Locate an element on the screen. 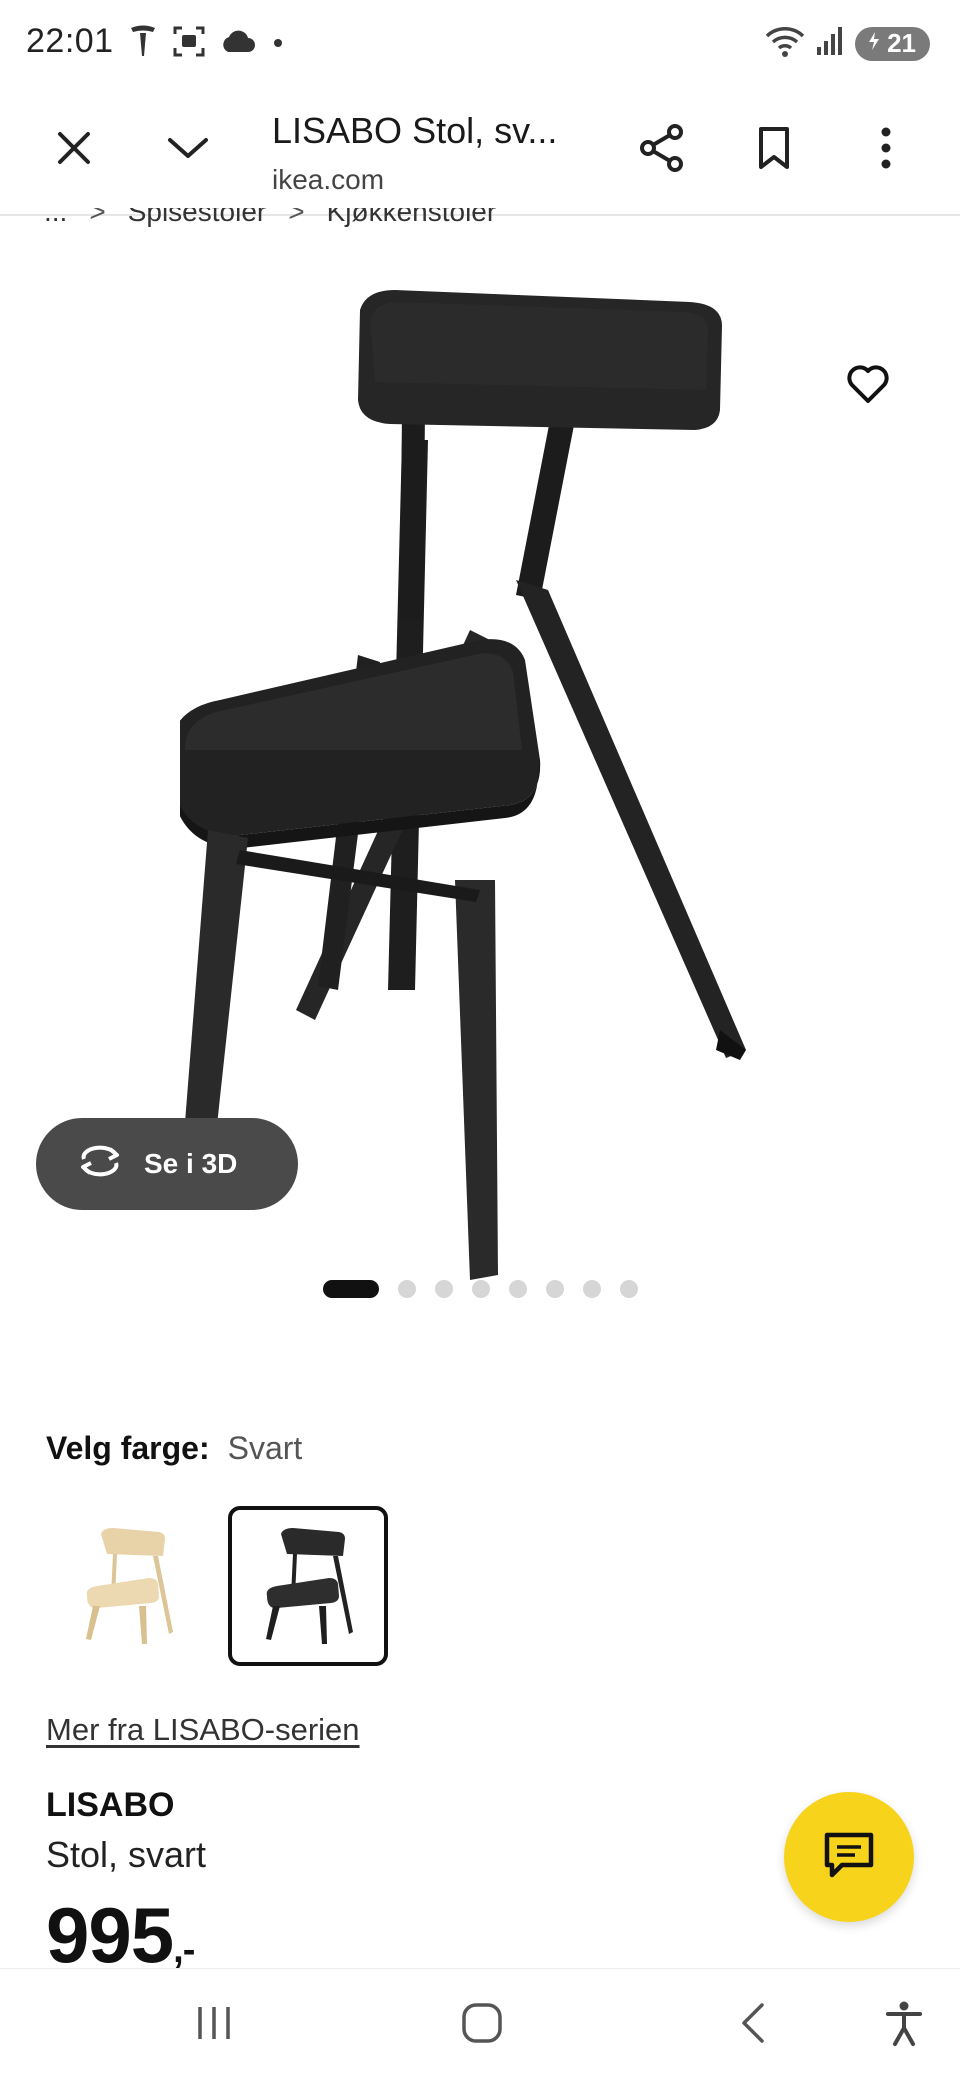 This screenshot has width=960, height=2080. chat-button is located at coordinates (849, 1857).